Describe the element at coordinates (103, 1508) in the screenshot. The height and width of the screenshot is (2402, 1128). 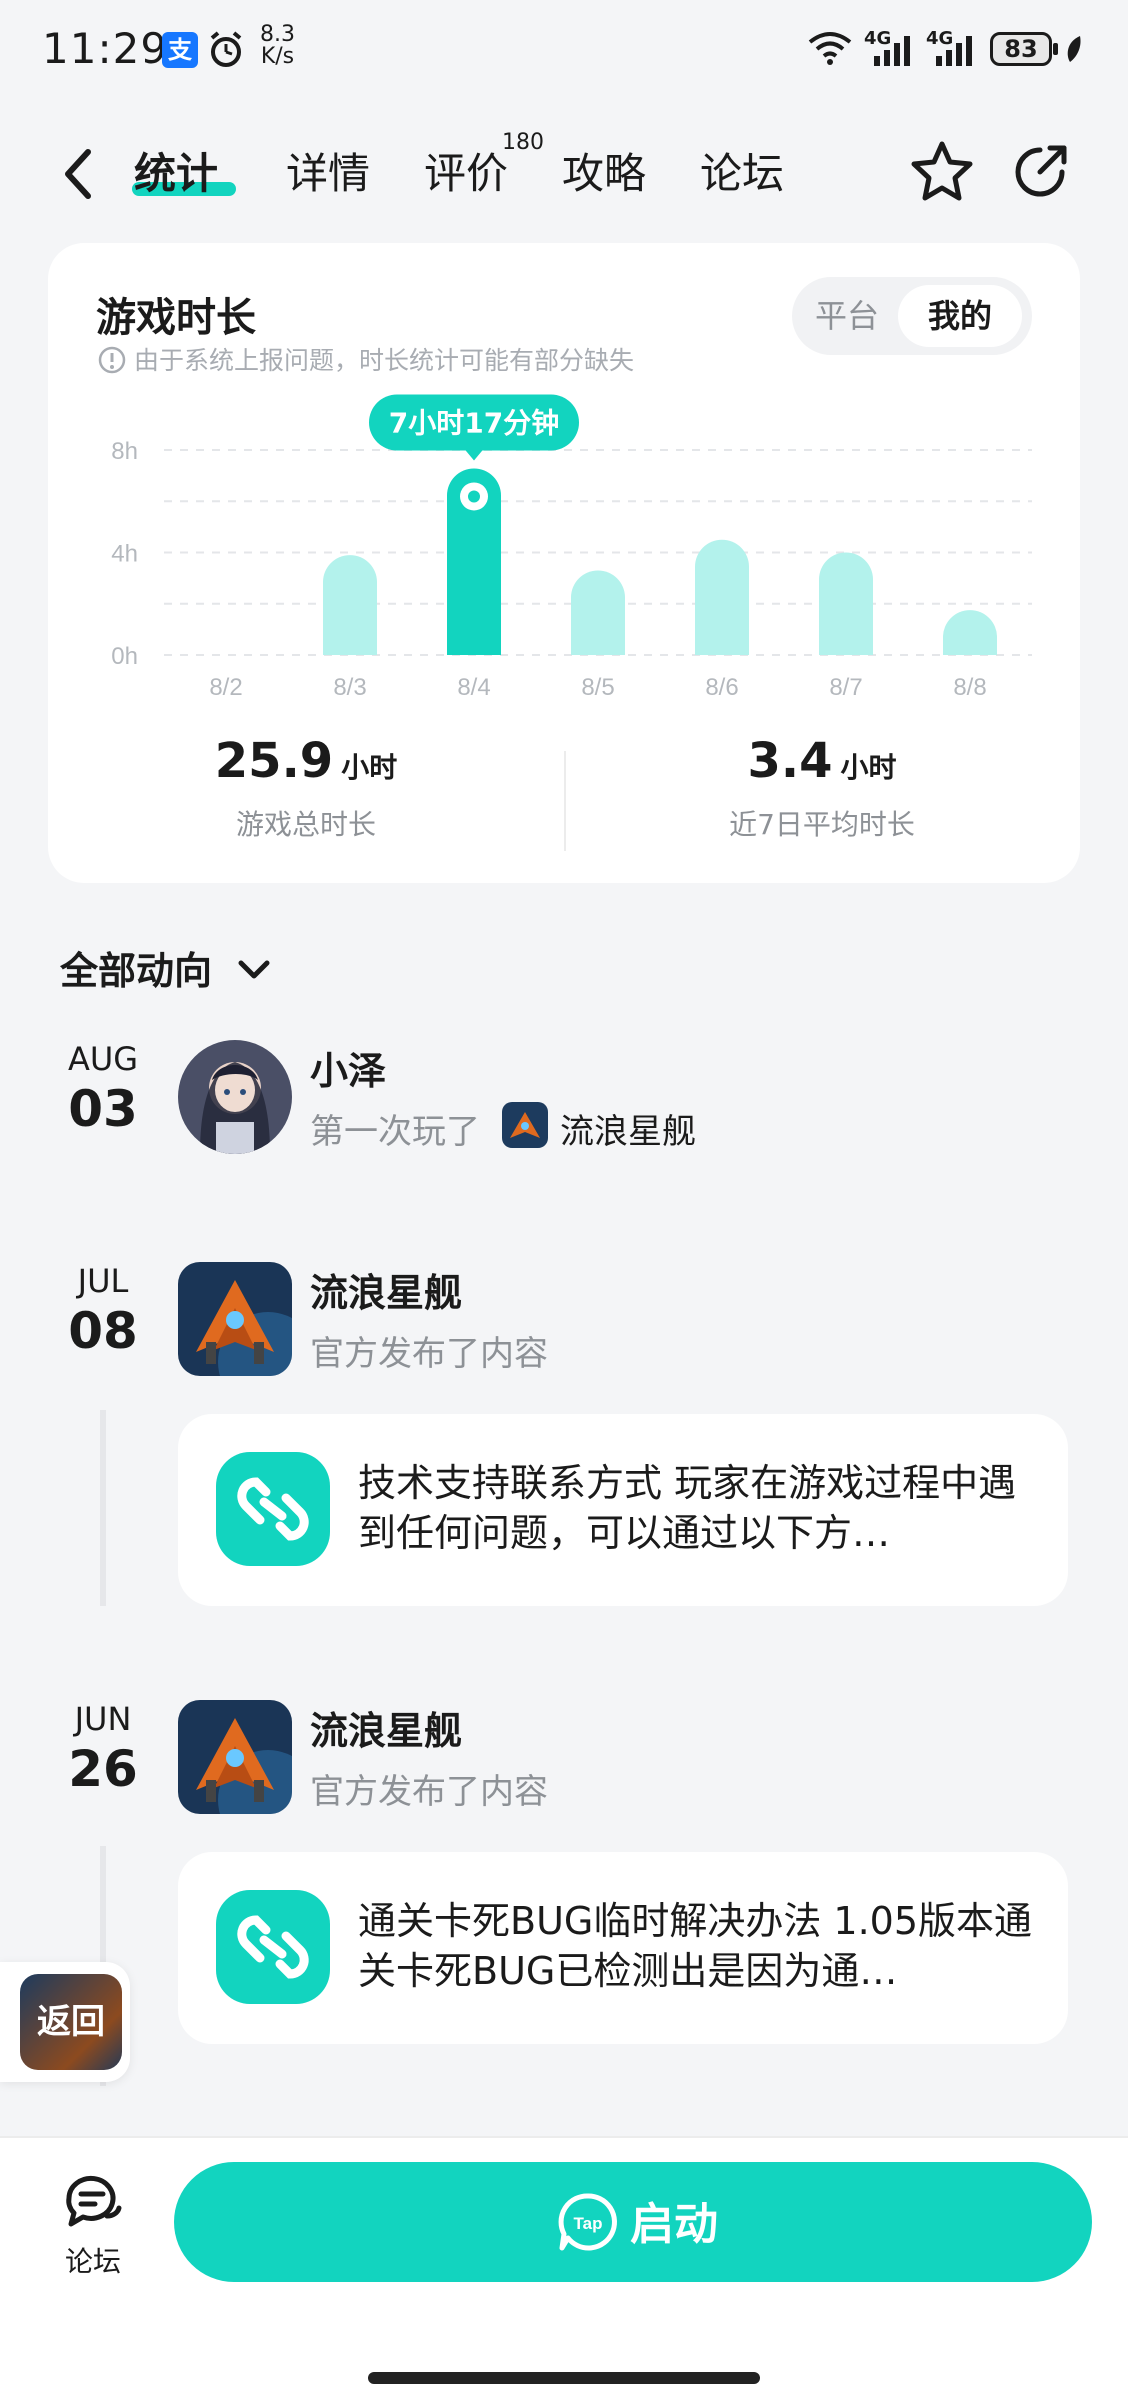
I see `timeline-line` at that location.